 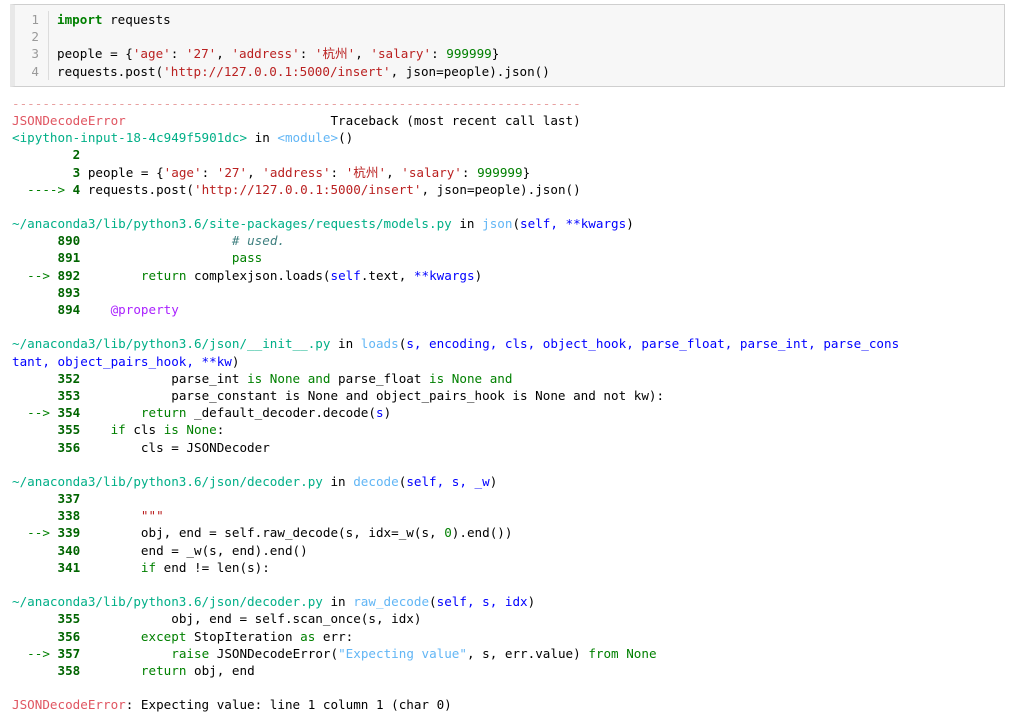 What do you see at coordinates (511, 670) in the screenshot?
I see `traceback-source-line: 358 return obj, end` at bounding box center [511, 670].